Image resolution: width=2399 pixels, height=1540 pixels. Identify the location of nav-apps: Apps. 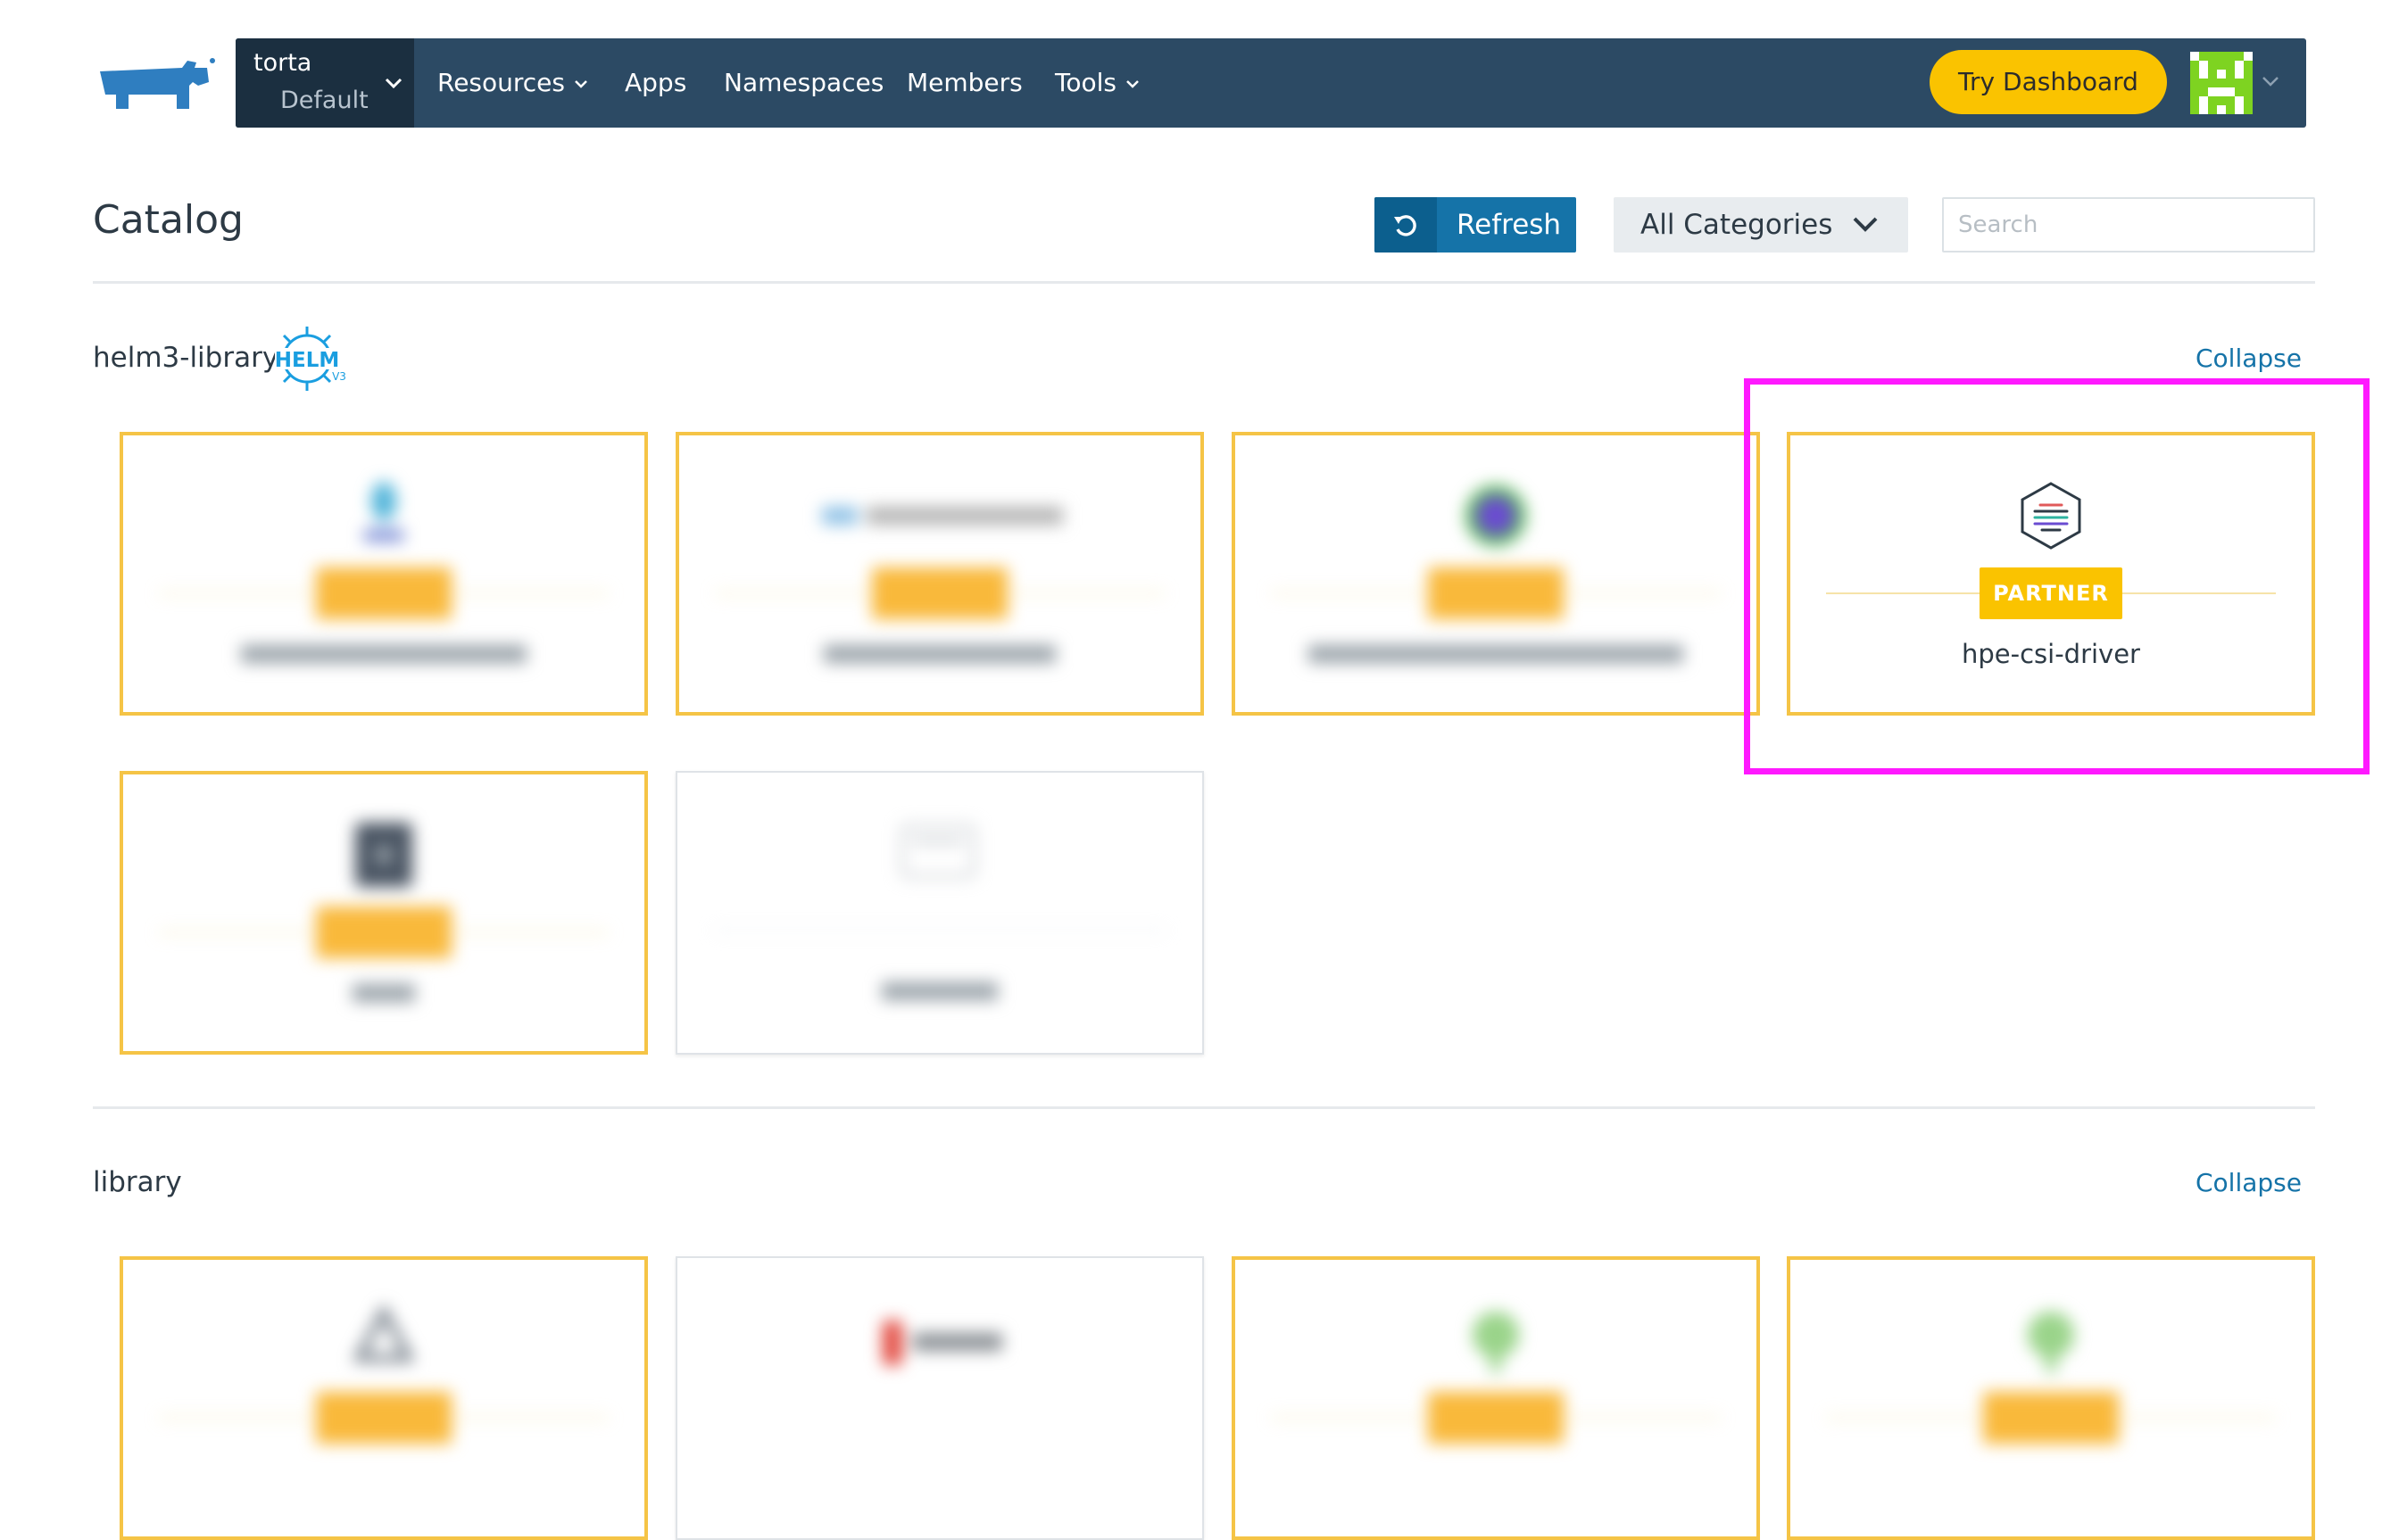
(655, 83).